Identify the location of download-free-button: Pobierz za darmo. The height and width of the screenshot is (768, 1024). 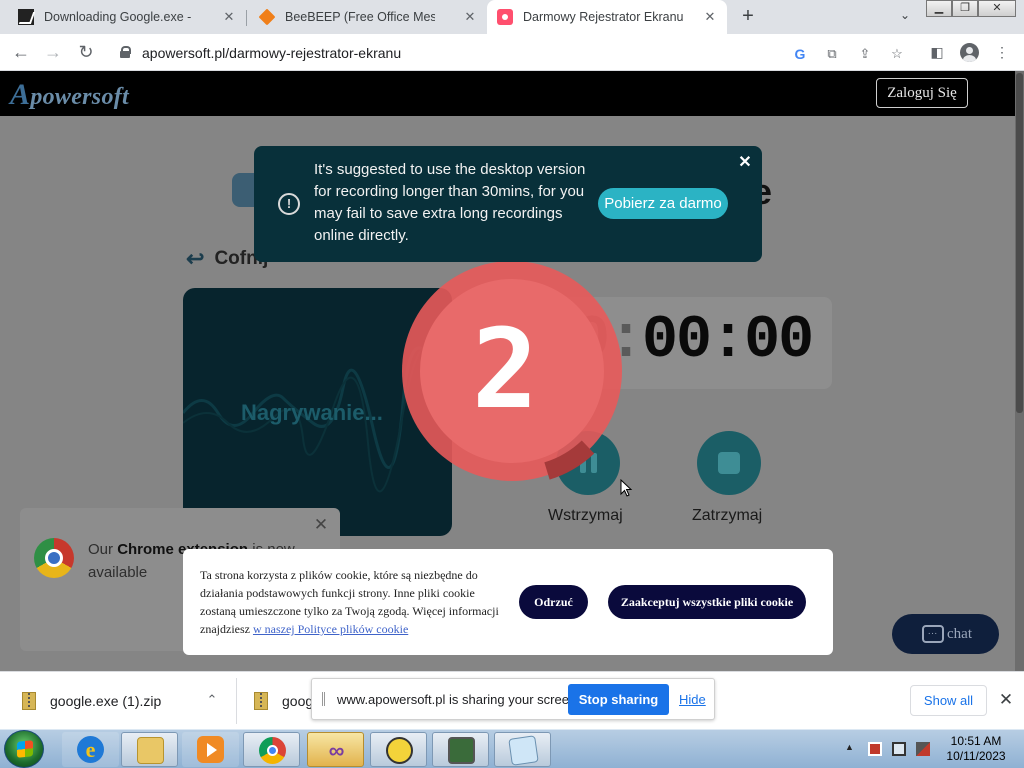
(663, 203).